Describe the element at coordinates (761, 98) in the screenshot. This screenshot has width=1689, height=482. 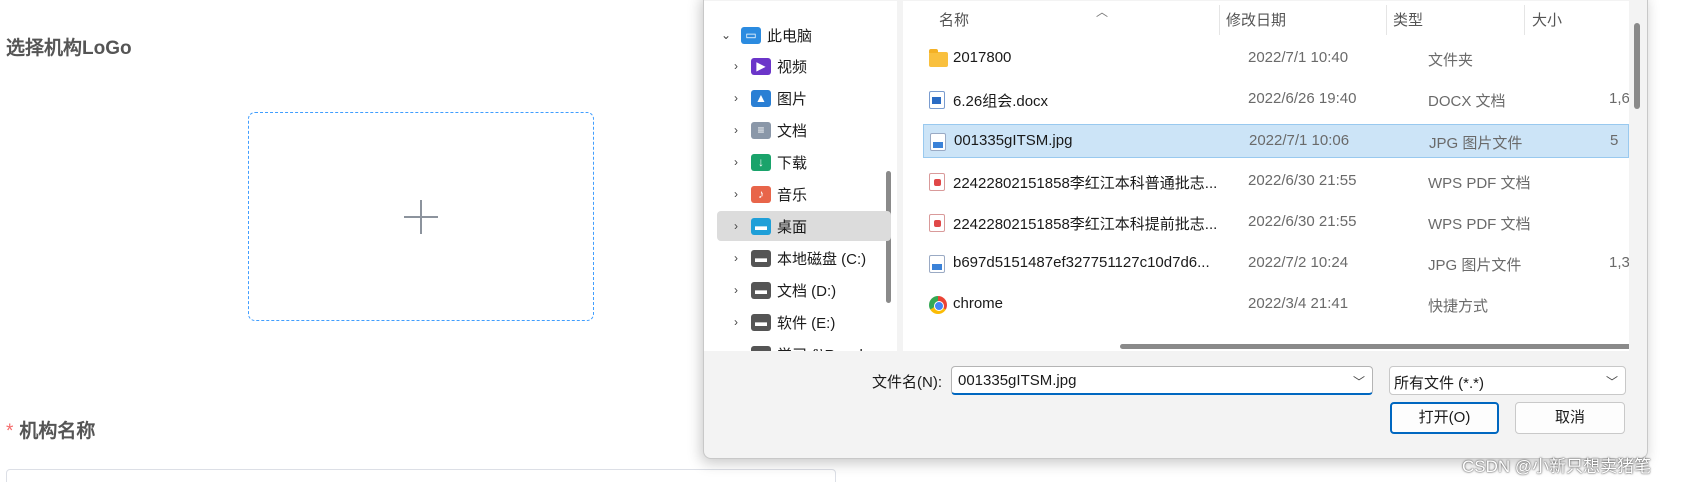
I see `picture-icon: ▲` at that location.